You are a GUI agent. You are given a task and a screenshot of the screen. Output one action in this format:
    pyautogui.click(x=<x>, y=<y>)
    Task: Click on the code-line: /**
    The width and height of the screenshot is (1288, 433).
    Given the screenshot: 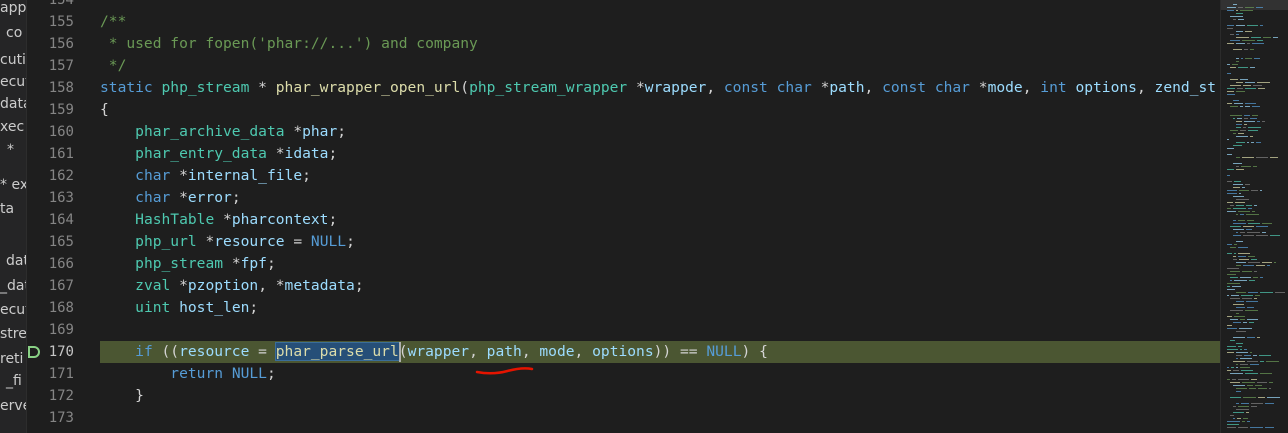 What is the action you would take?
    pyautogui.click(x=660, y=22)
    